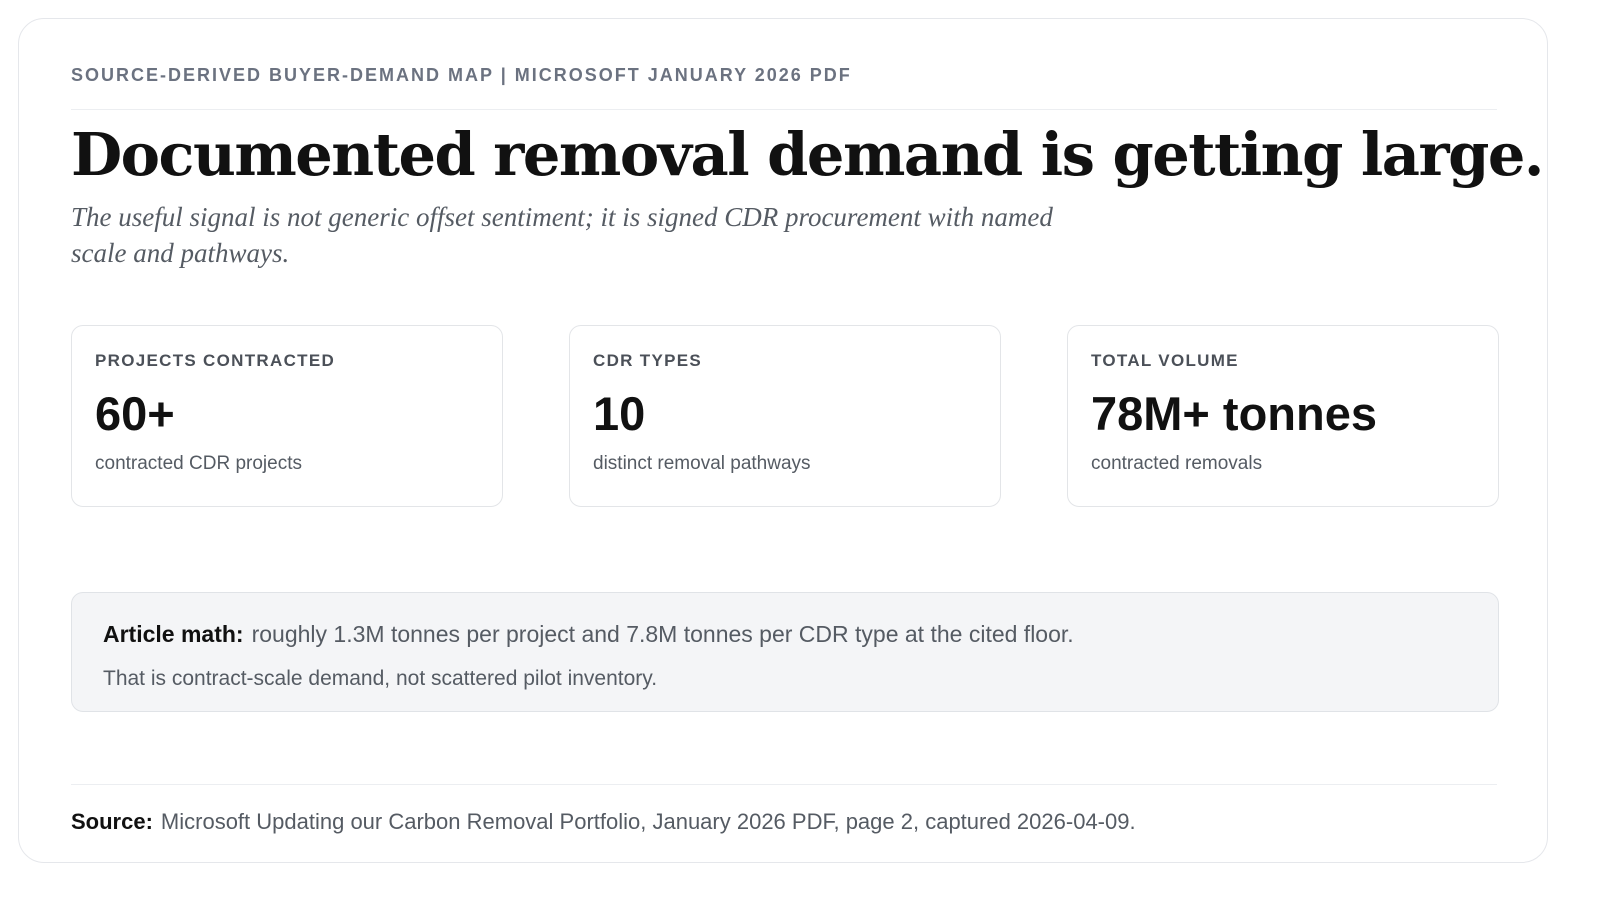 The image size is (1600, 900). Describe the element at coordinates (1165, 360) in the screenshot. I see `stat-label: TOTAL VOLUME` at that location.